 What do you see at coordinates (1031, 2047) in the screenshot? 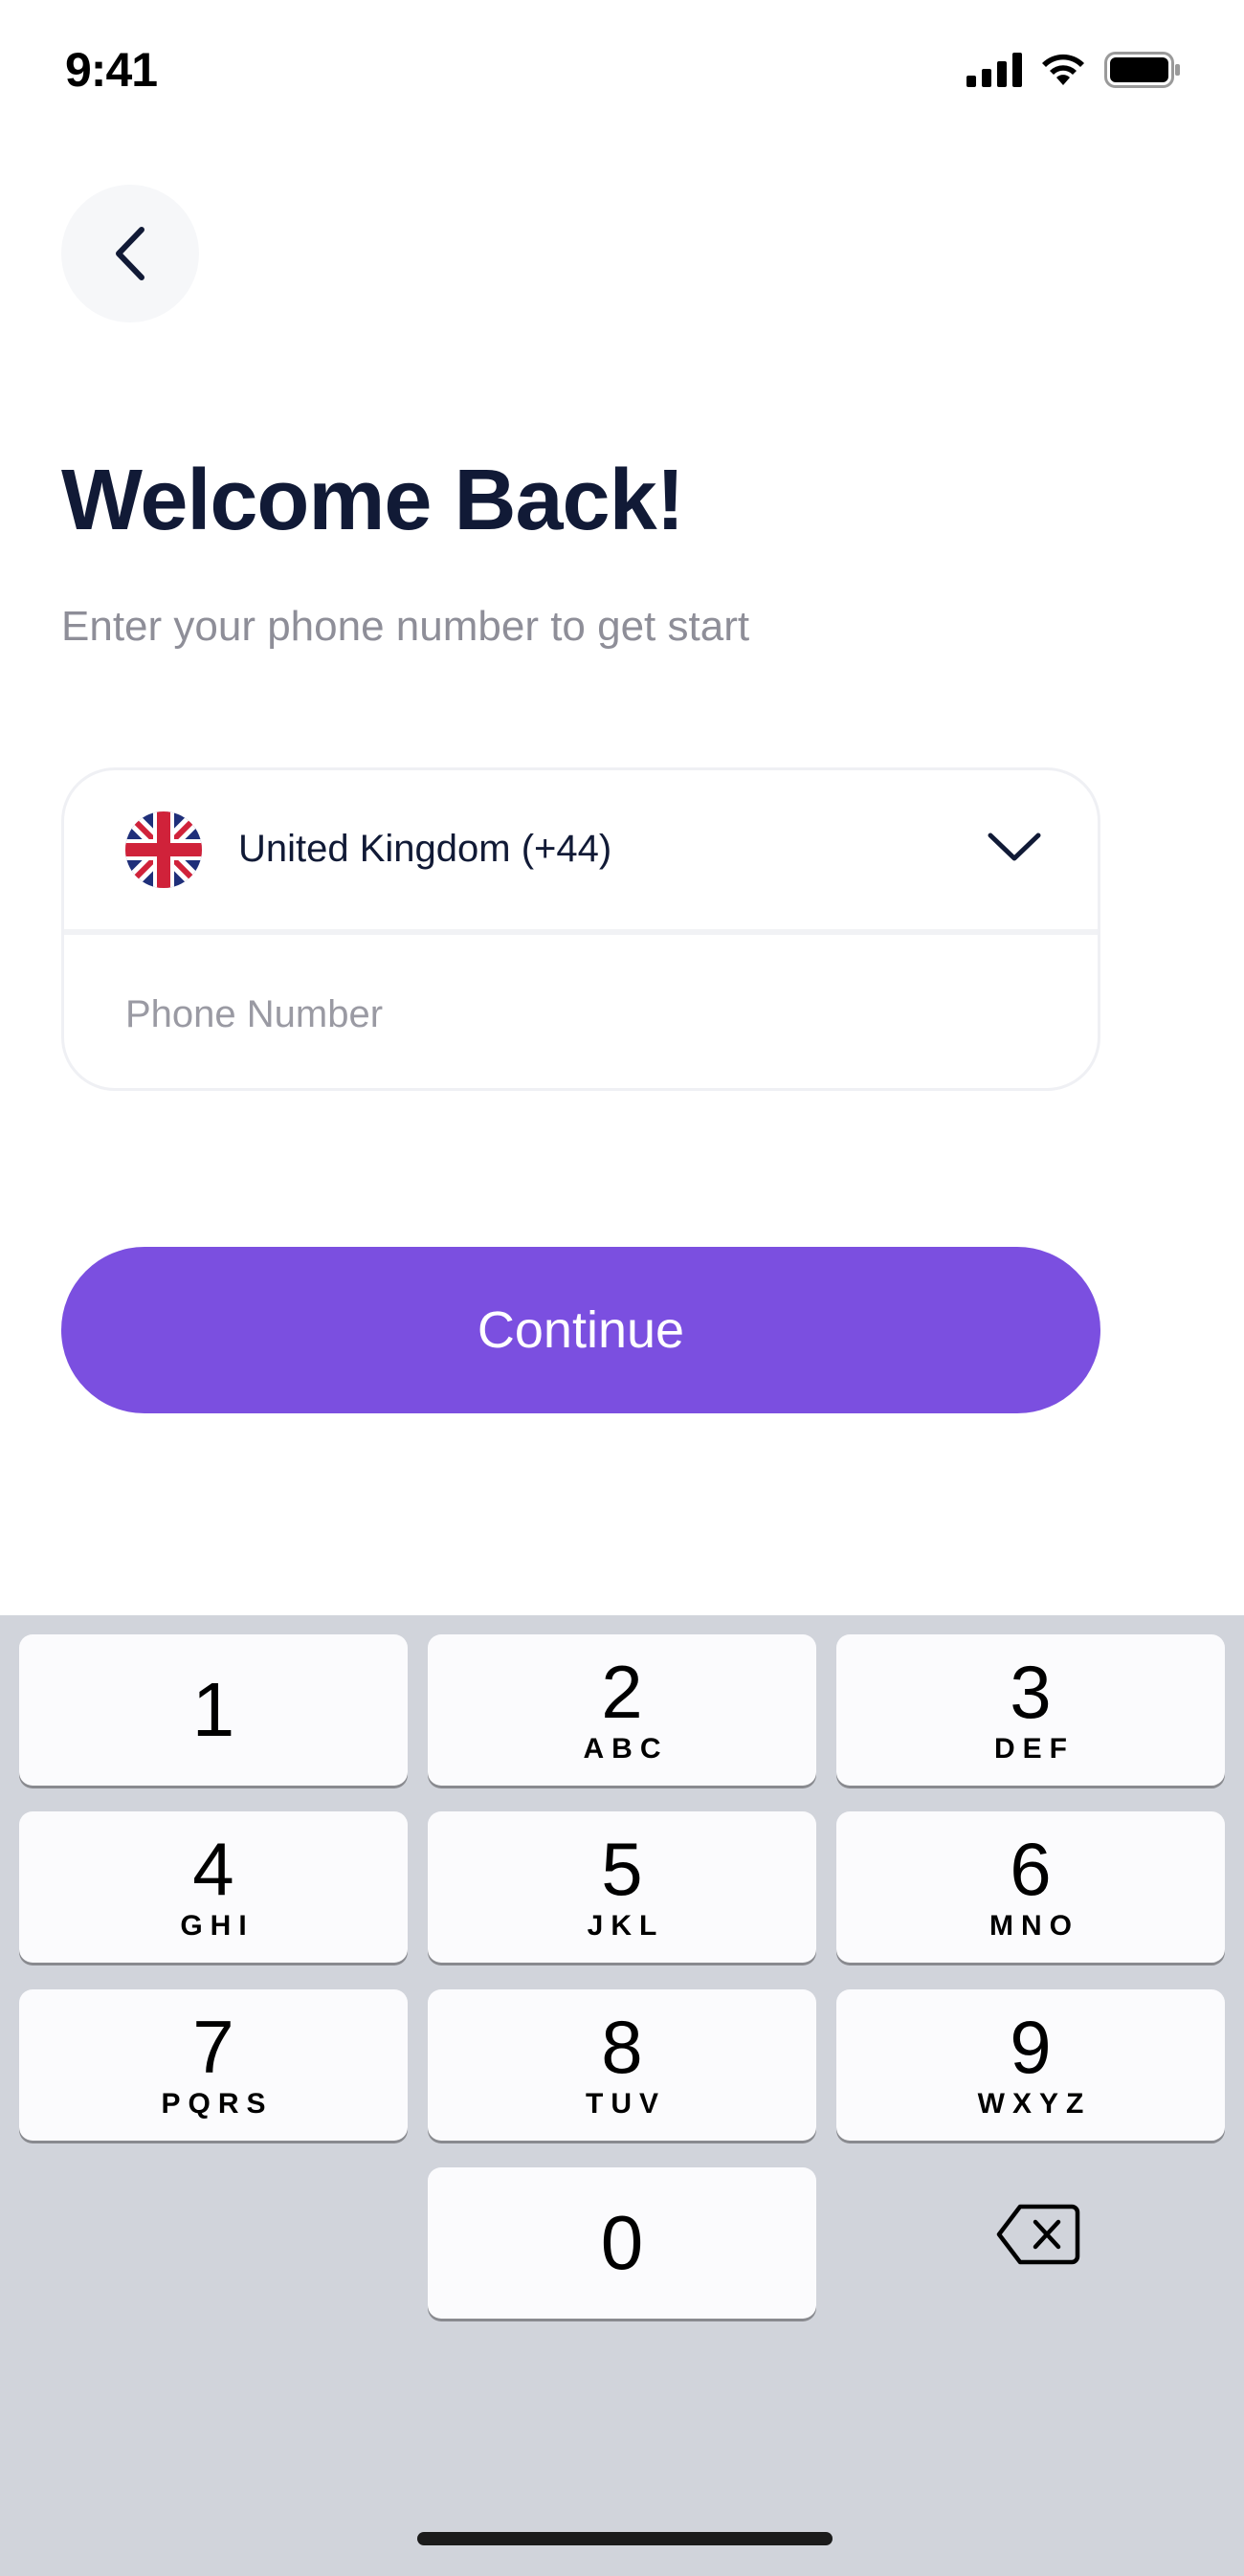
I see `key-number: 9` at bounding box center [1031, 2047].